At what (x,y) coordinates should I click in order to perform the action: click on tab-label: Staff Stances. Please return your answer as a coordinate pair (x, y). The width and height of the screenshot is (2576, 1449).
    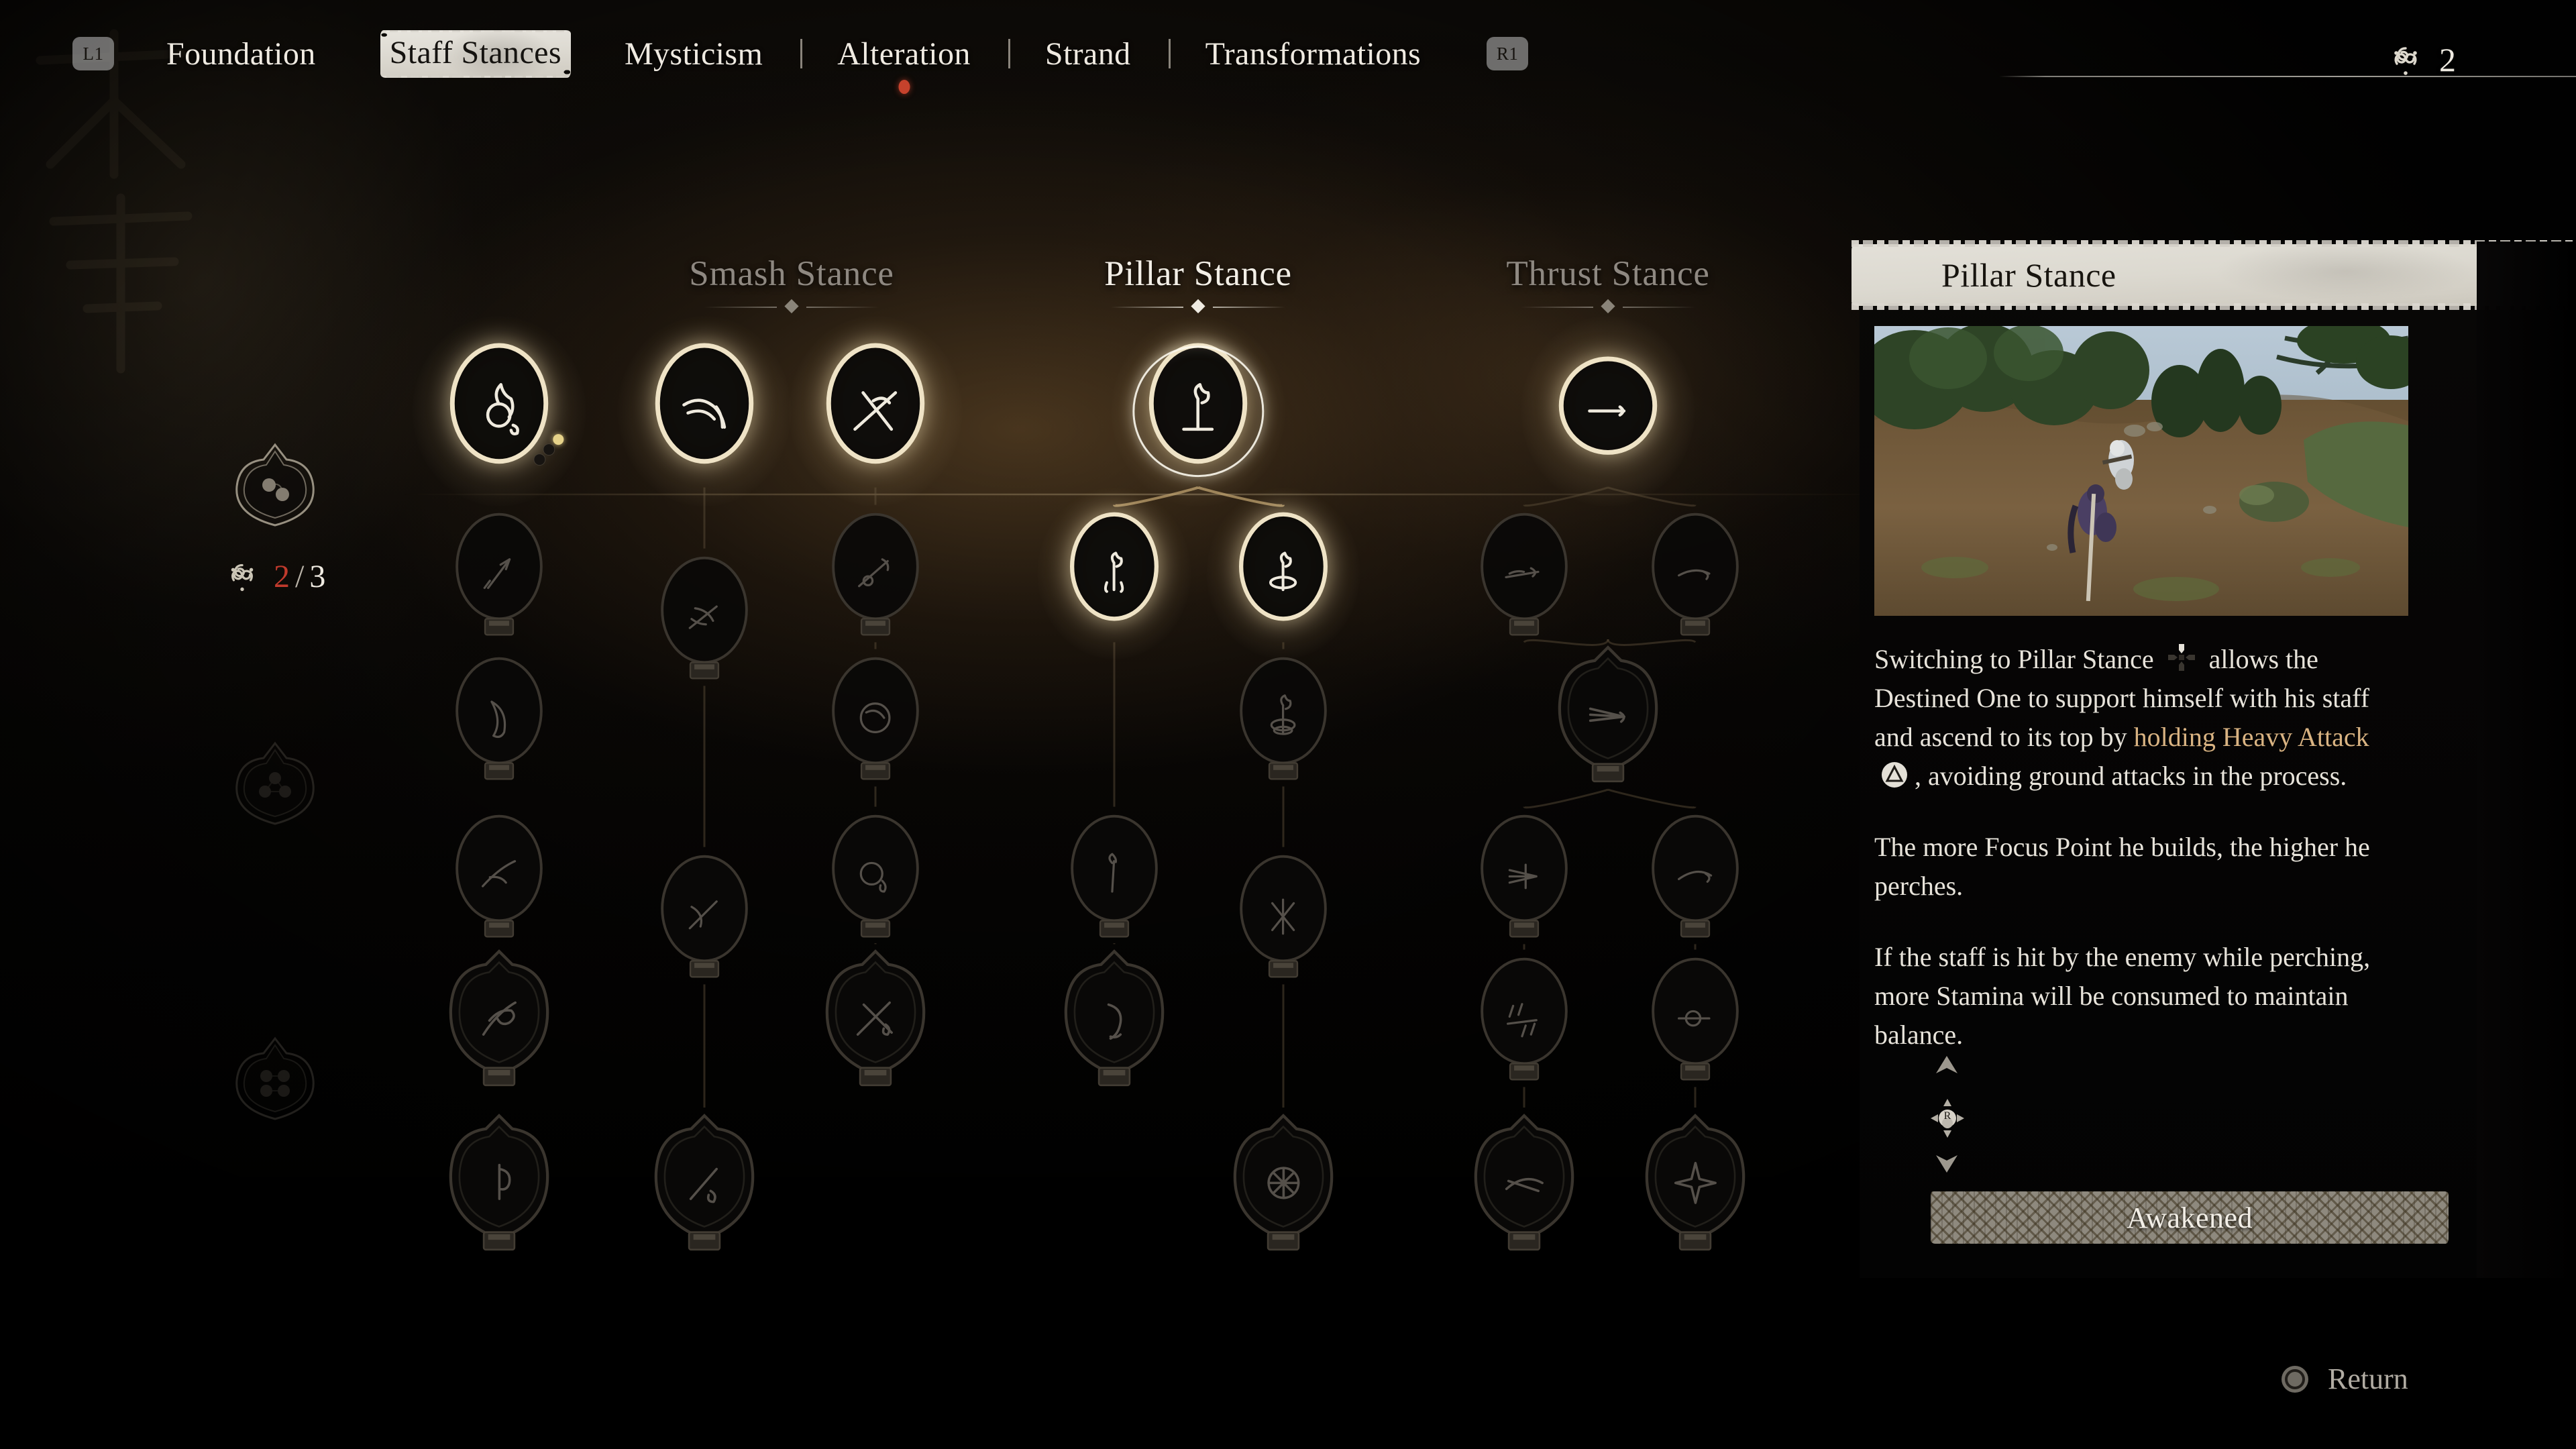
    Looking at the image, I should click on (475, 52).